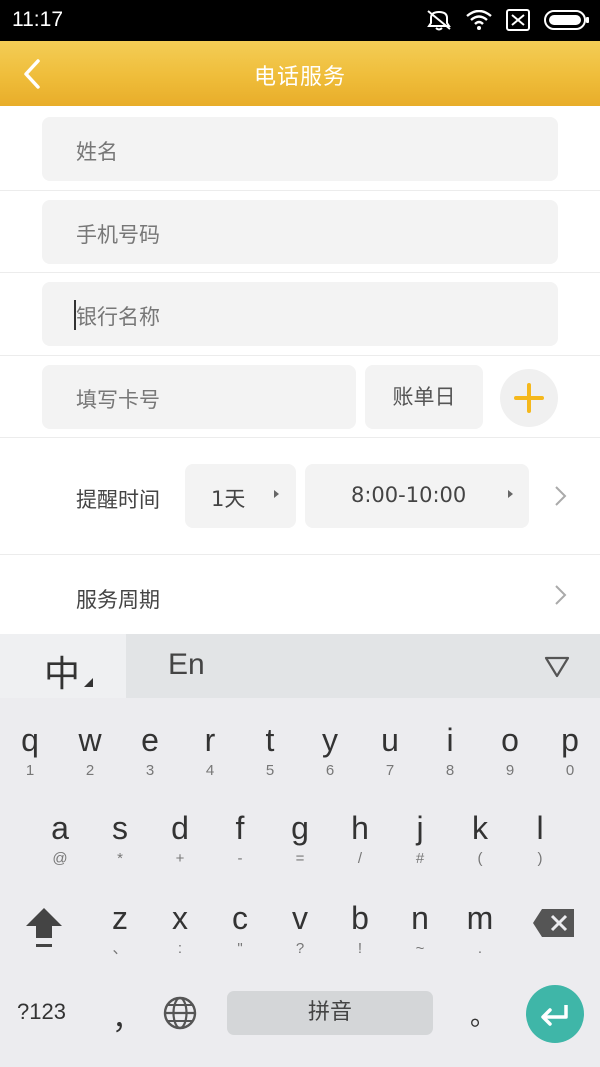  I want to click on key-main-label: j, so click(420, 828).